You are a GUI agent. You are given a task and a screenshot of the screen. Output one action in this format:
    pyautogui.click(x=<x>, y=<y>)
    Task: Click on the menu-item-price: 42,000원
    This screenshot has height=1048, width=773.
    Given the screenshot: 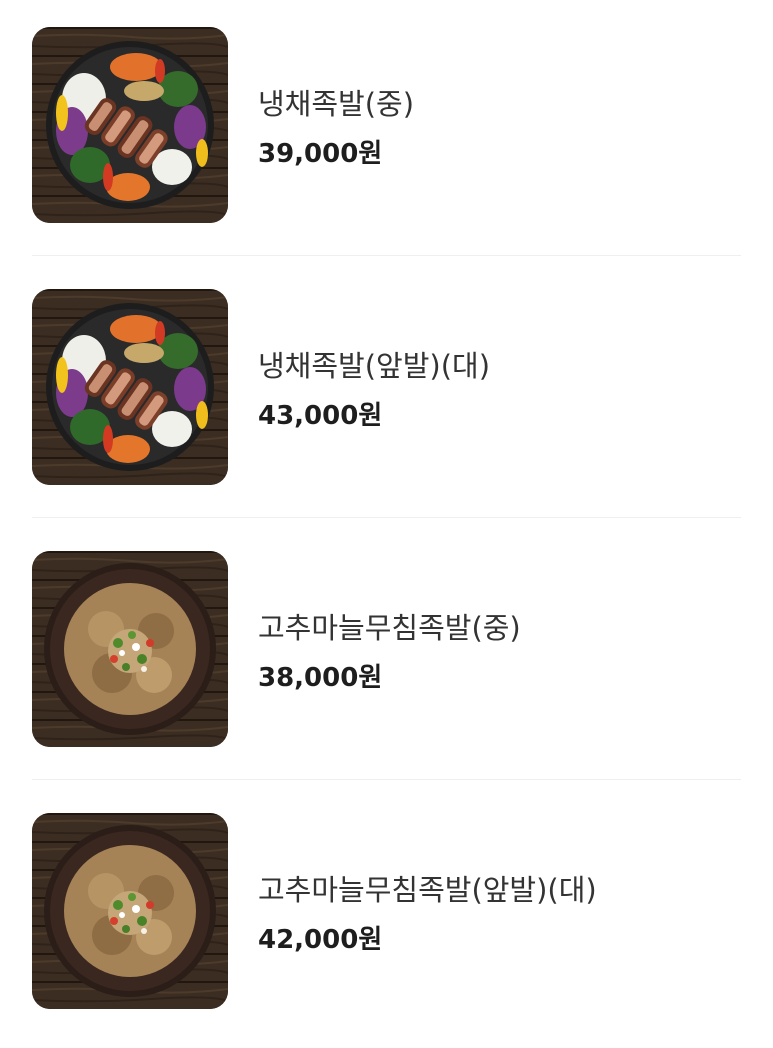 What is the action you would take?
    pyautogui.click(x=320, y=940)
    